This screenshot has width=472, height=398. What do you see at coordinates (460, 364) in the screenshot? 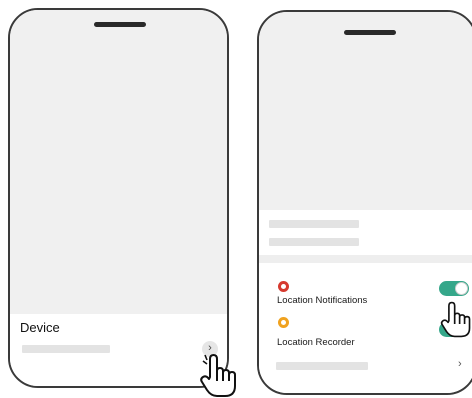
I see `chevron-right-icon: ›` at bounding box center [460, 364].